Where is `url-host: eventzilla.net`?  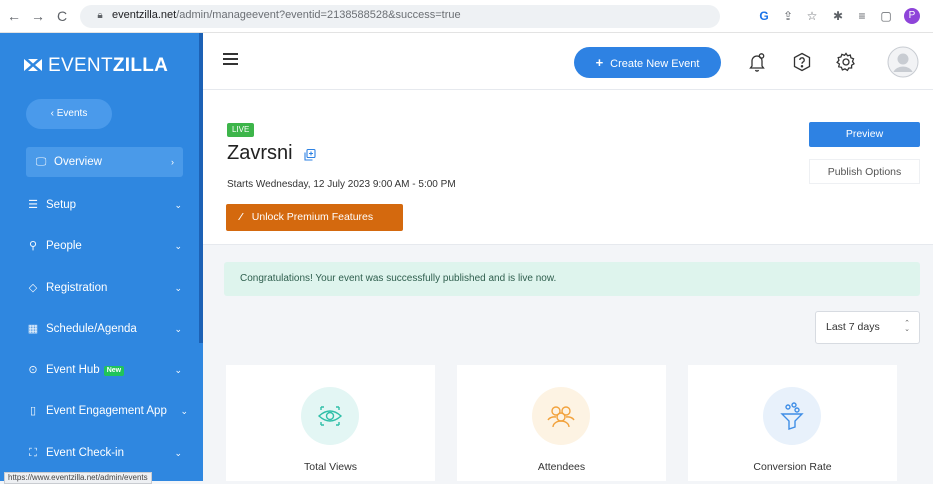 url-host: eventzilla.net is located at coordinates (144, 15).